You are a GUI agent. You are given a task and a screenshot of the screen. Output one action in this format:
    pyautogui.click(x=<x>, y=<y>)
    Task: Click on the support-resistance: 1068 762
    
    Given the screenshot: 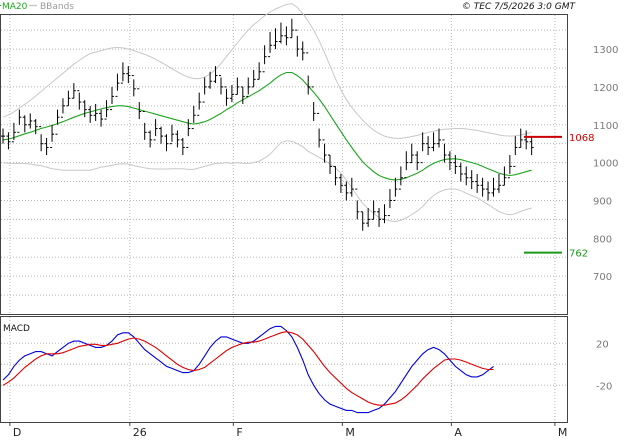 What is the action you would take?
    pyautogui.click(x=559, y=196)
    